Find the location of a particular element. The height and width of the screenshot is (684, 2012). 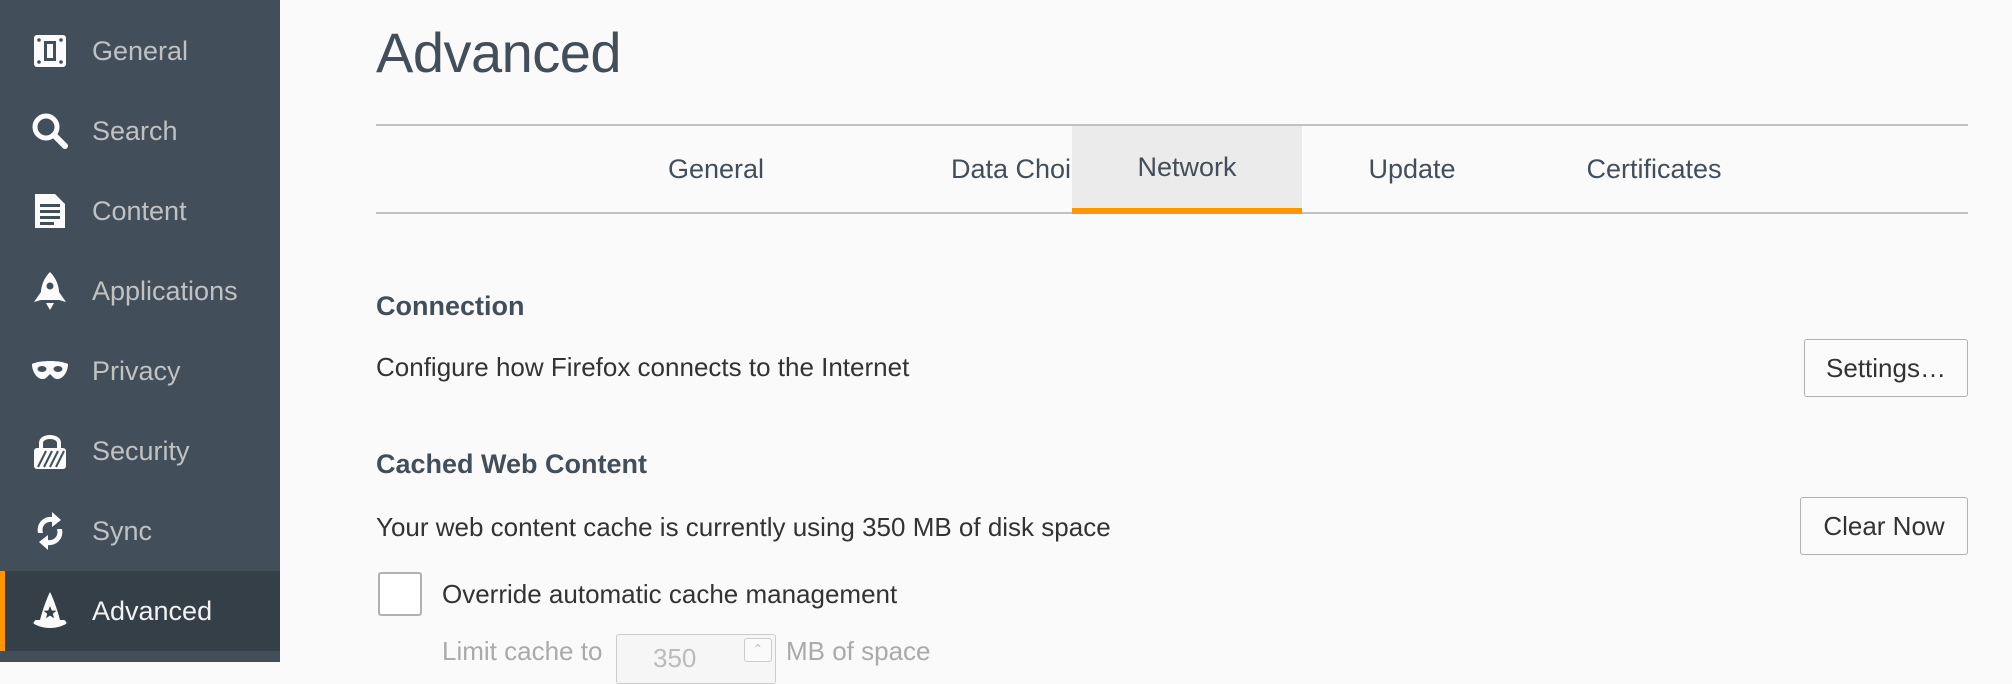

wizard-hat-icon is located at coordinates (50, 611).